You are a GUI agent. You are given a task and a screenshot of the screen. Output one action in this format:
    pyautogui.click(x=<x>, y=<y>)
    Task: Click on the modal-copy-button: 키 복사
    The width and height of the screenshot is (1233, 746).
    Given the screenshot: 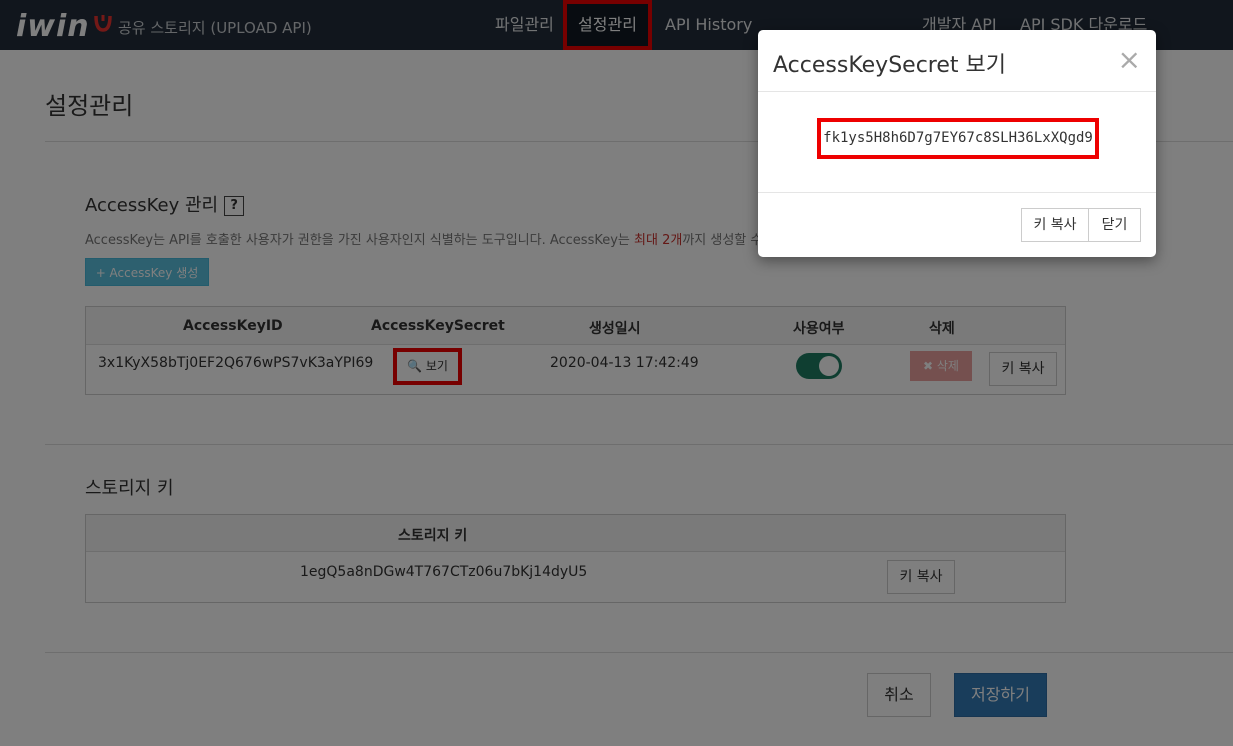 What is the action you would take?
    pyautogui.click(x=1055, y=225)
    